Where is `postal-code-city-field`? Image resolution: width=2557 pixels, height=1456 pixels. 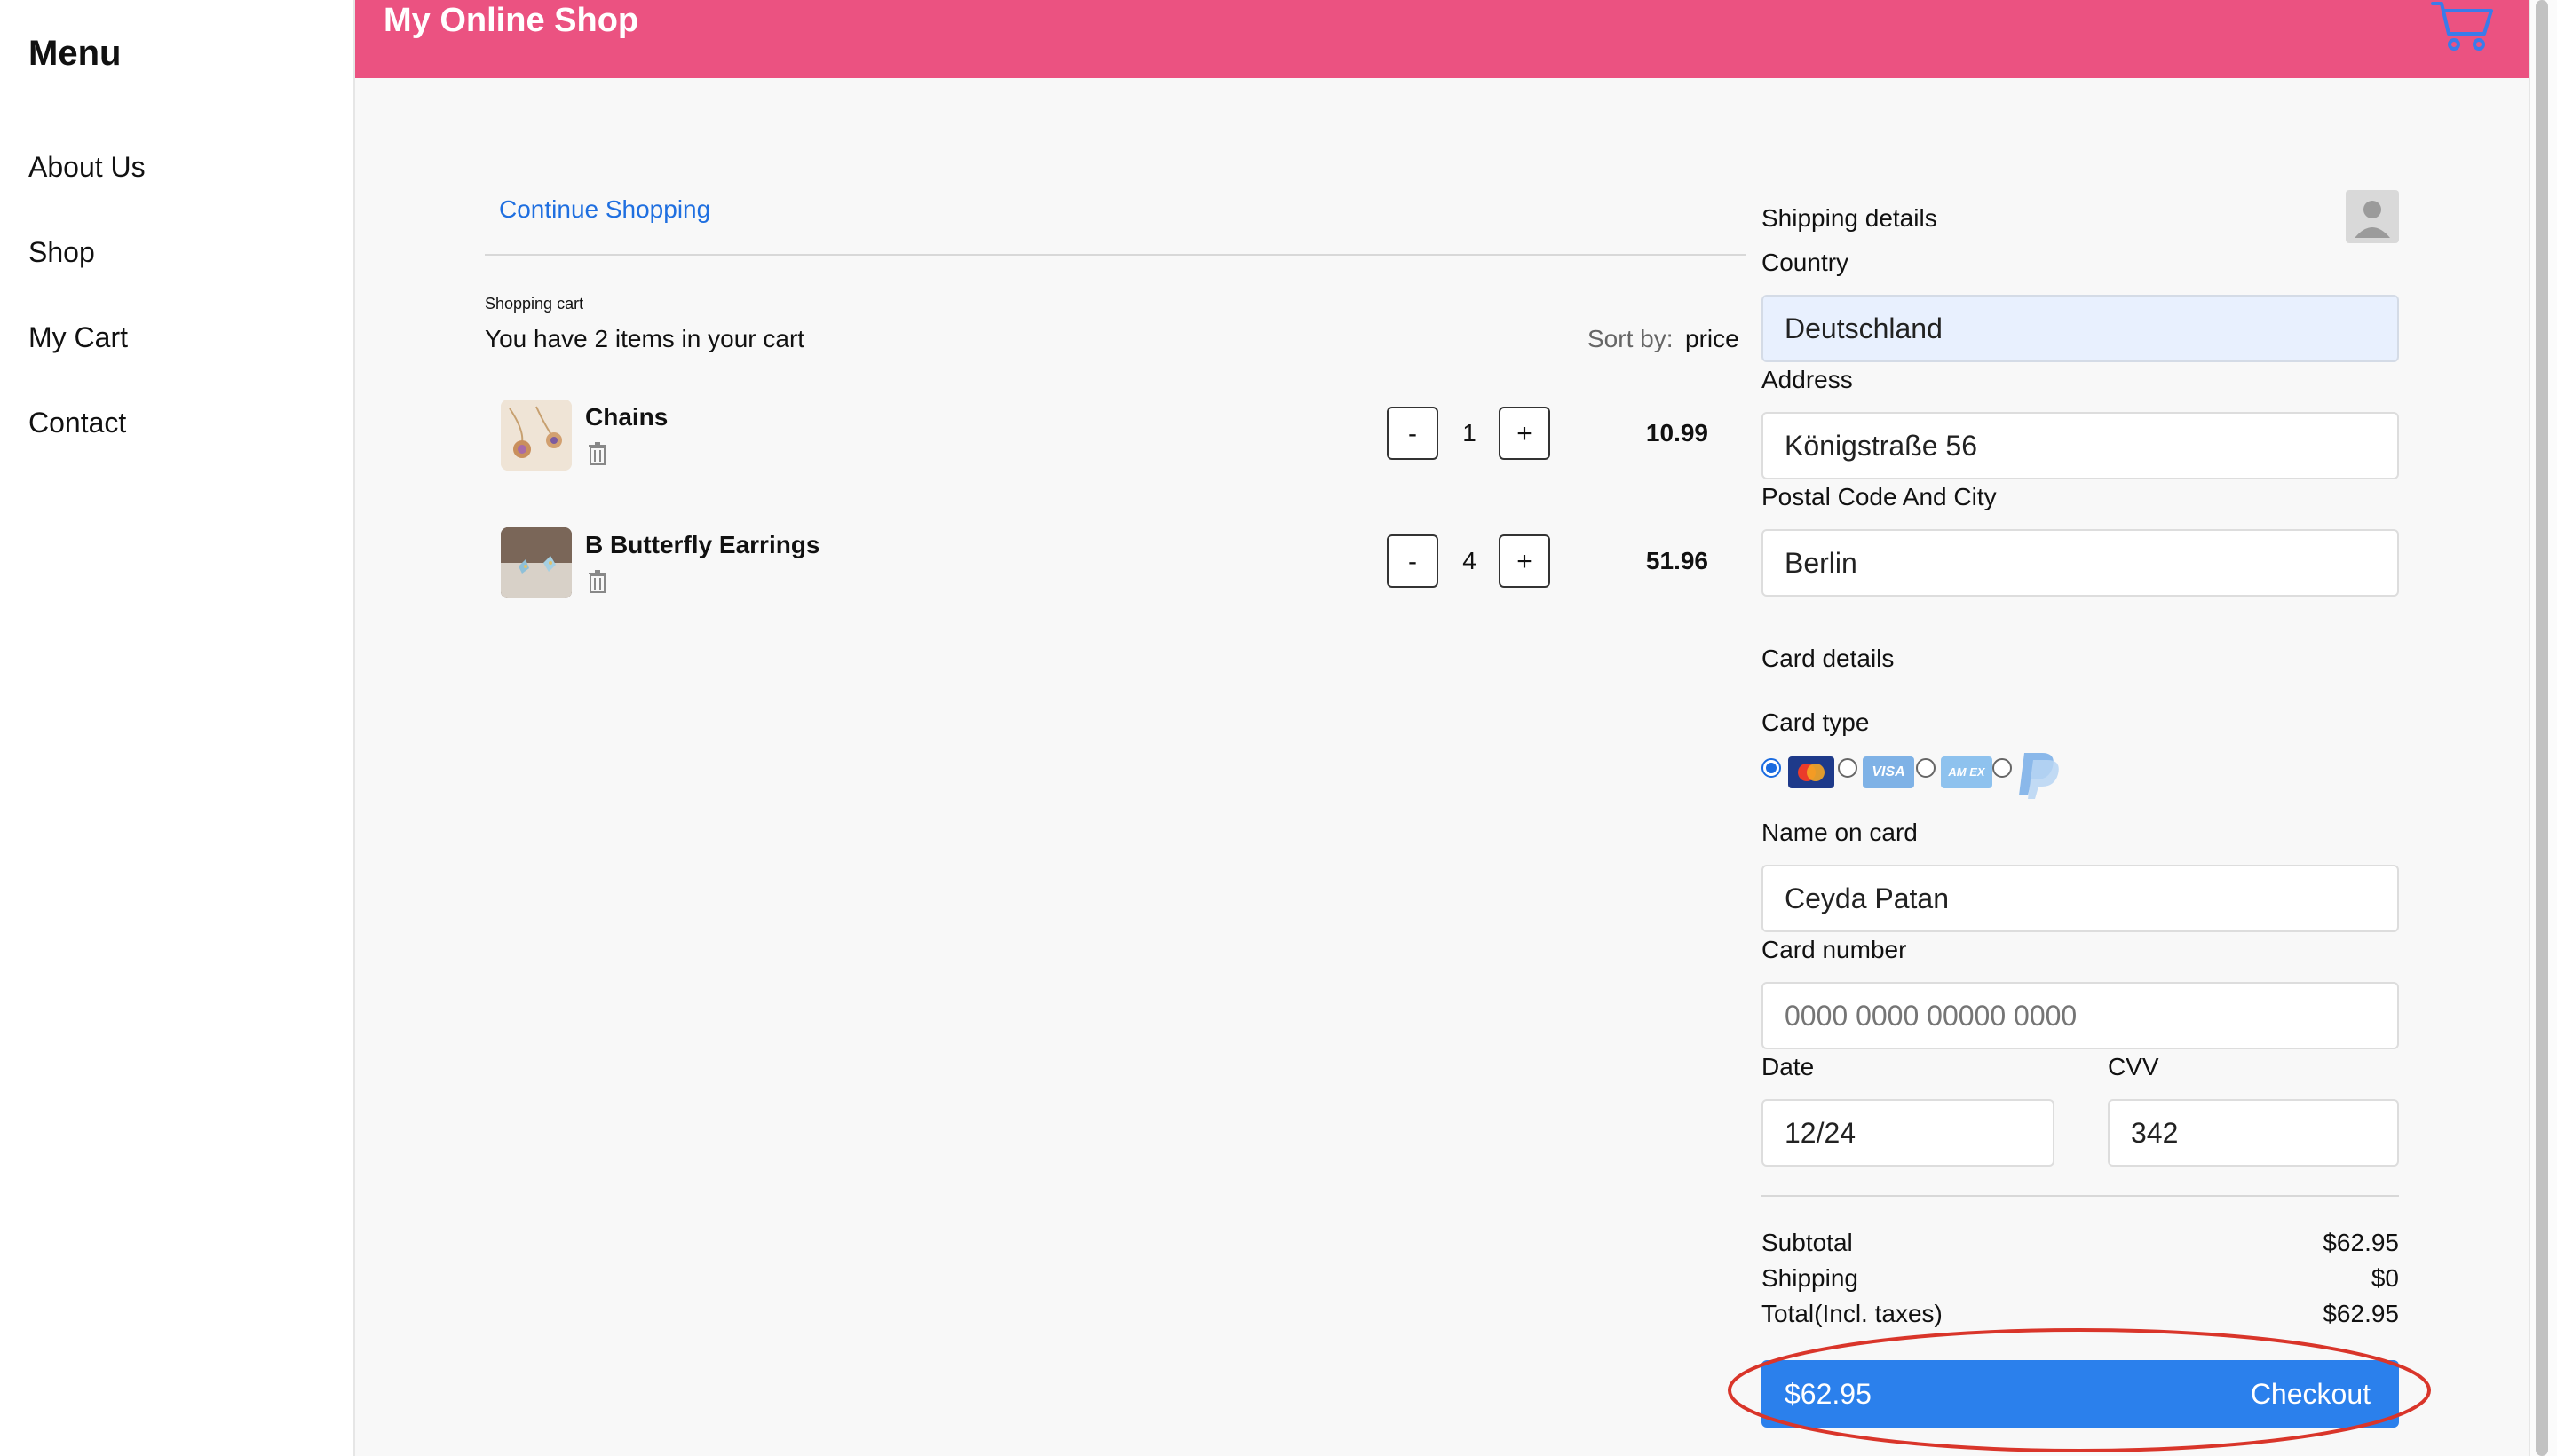
postal-code-city-field is located at coordinates (2080, 563).